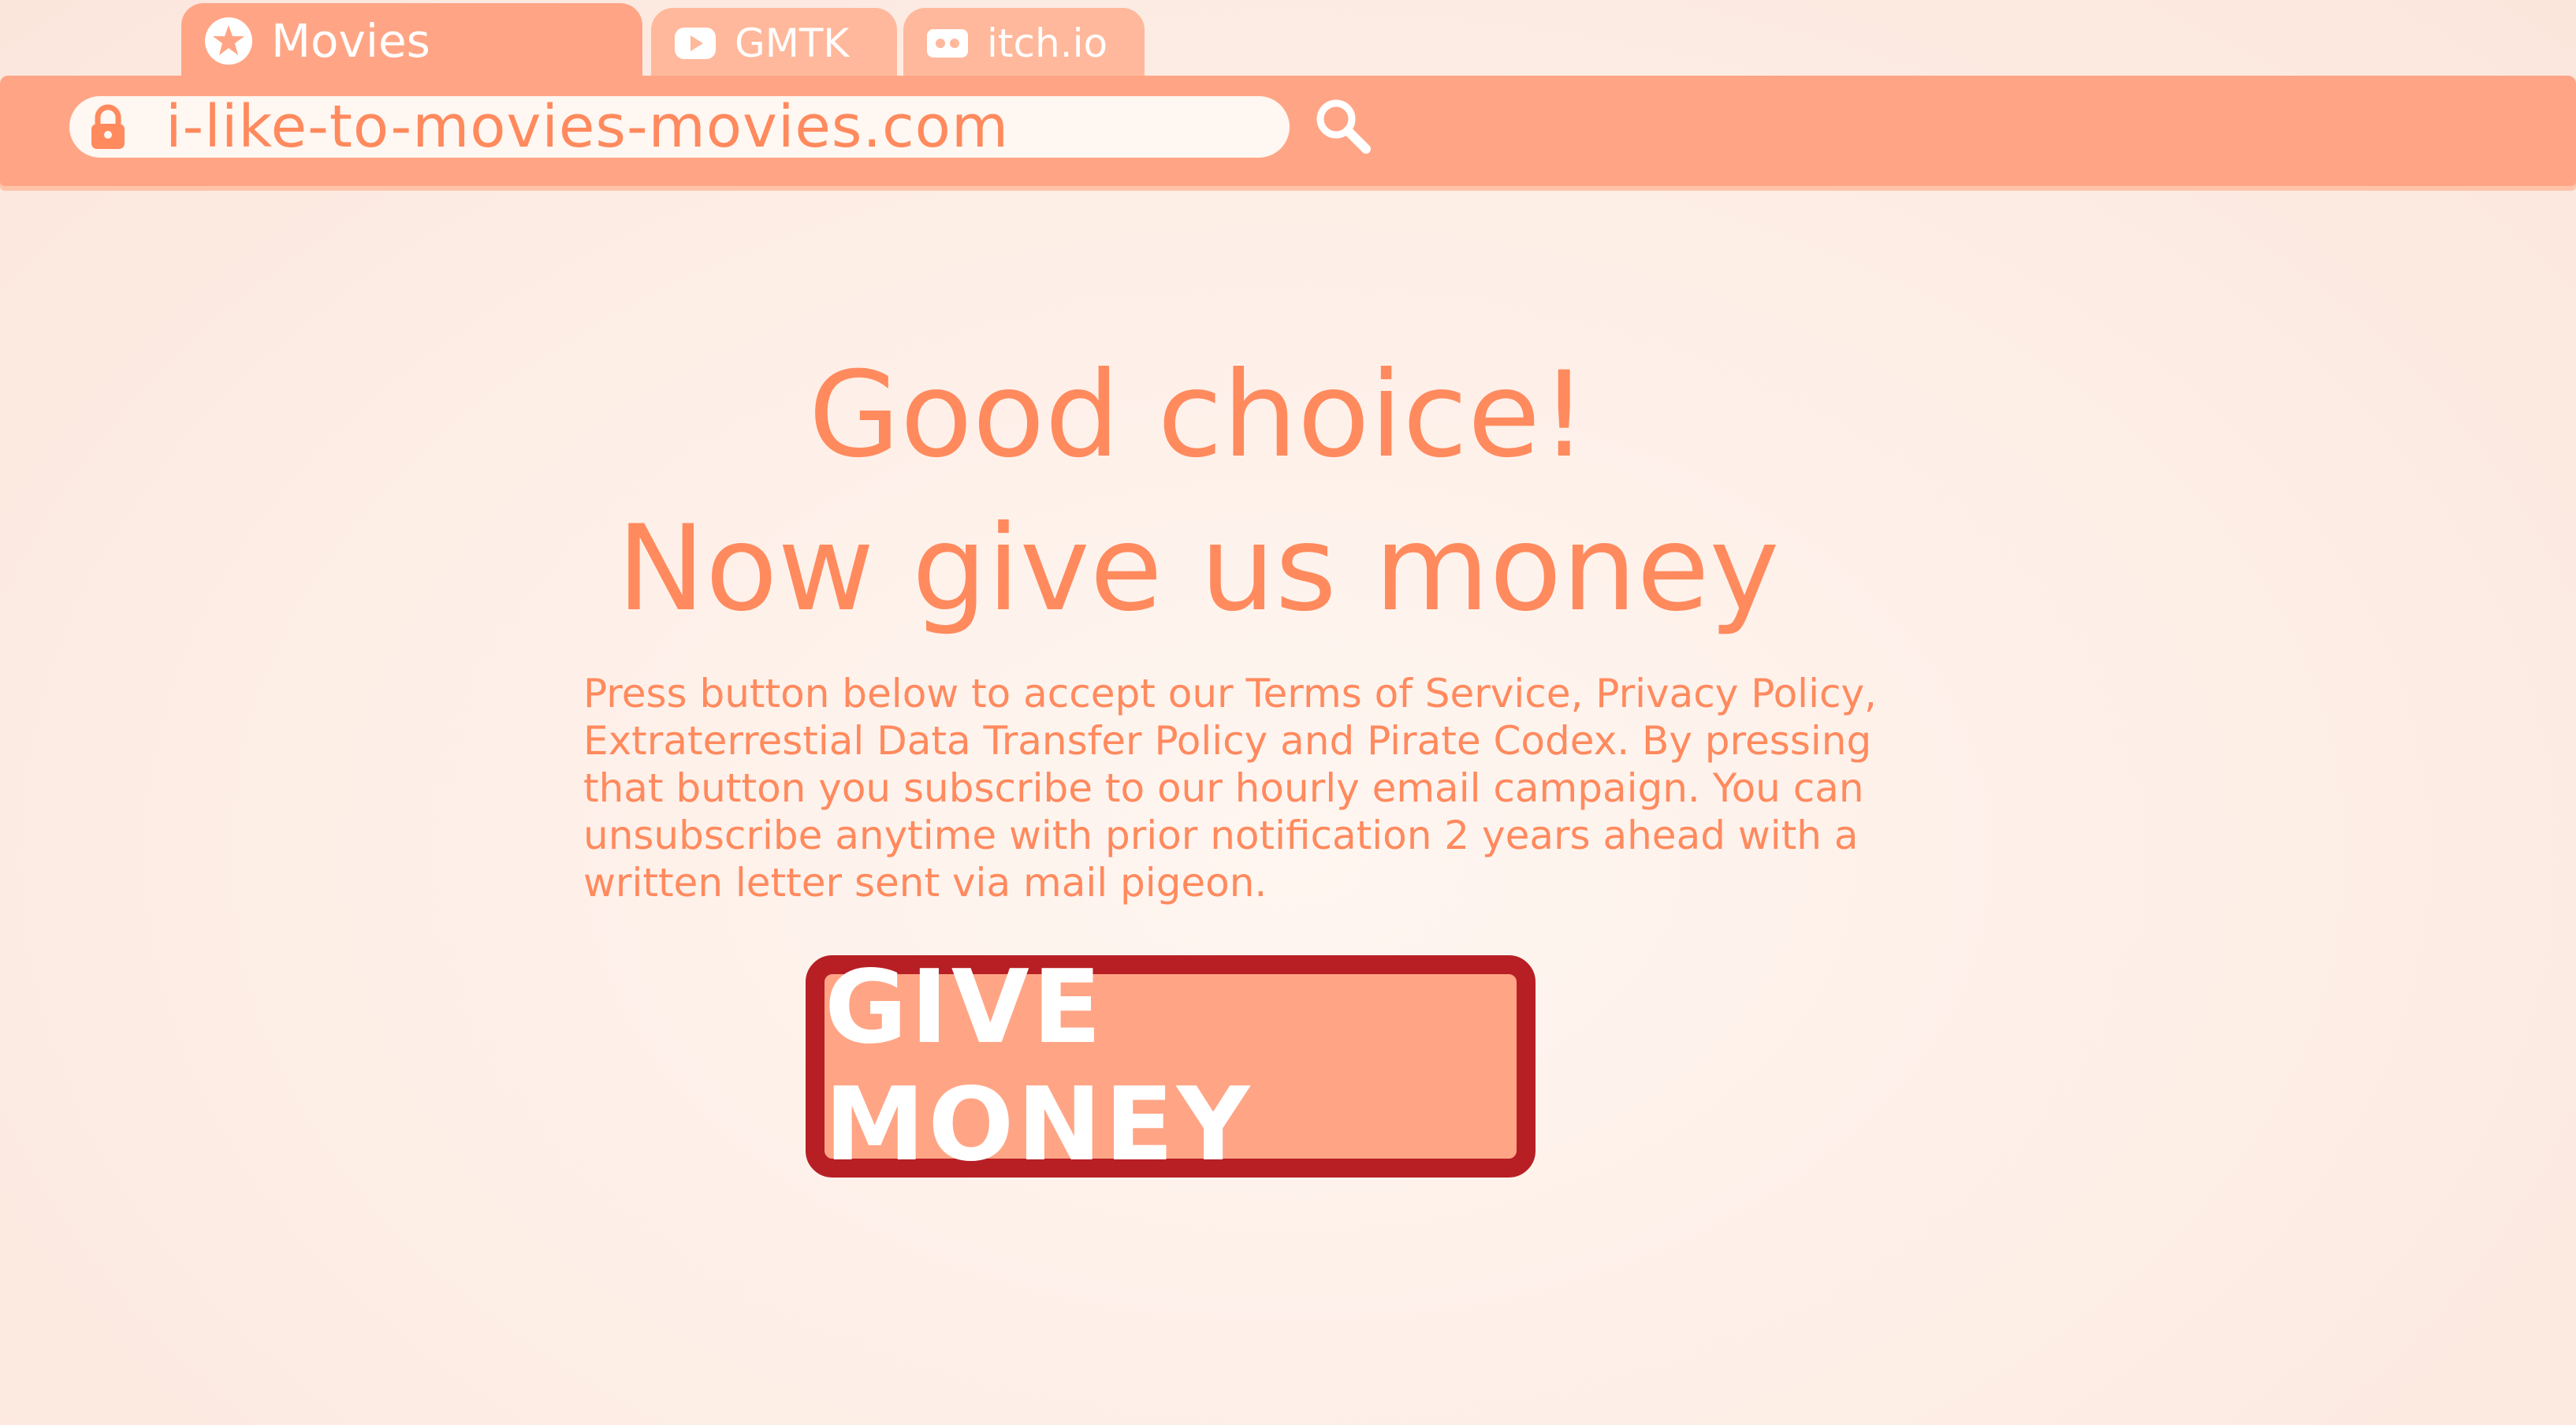 The width and height of the screenshot is (2576, 1425). I want to click on tab-gmtk: GMTK, so click(774, 43).